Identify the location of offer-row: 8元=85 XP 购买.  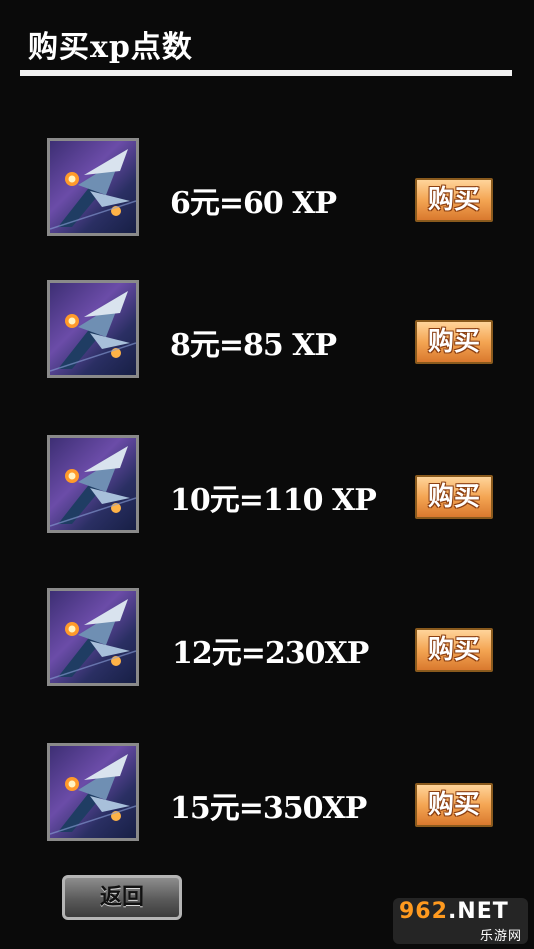
(267, 330).